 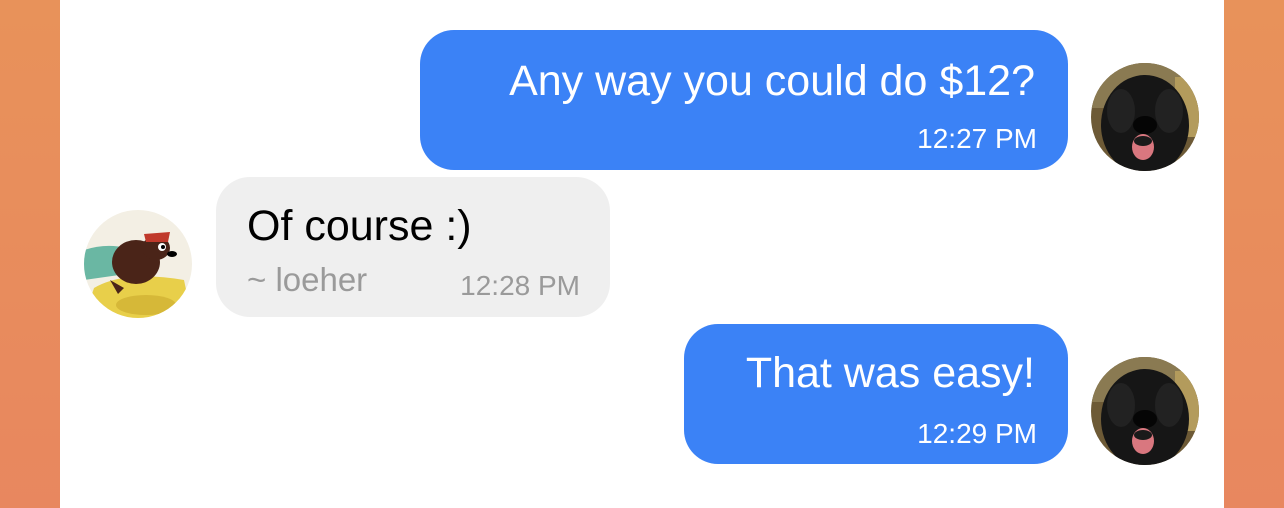 I want to click on message-bubble-outgoing: Any way you could do $12? 12:27 PM, so click(x=744, y=100).